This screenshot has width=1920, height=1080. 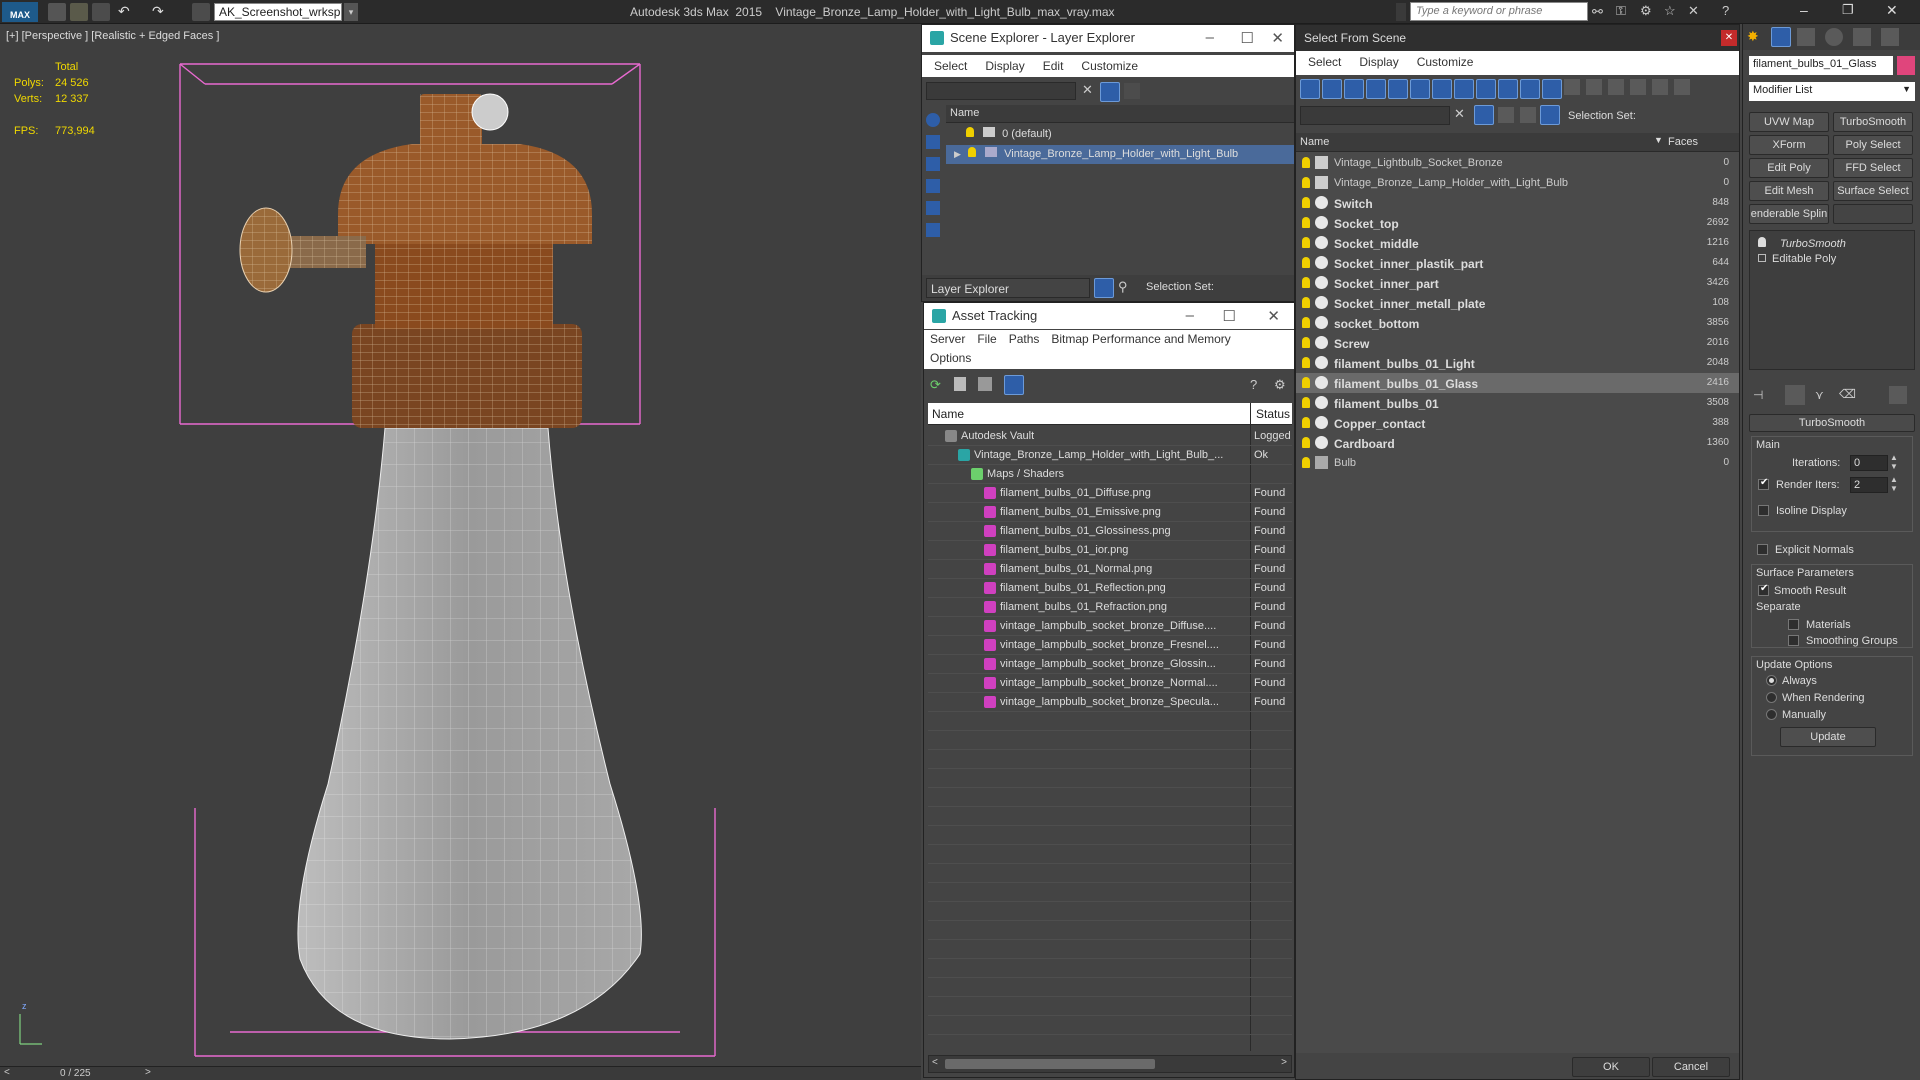 What do you see at coordinates (1110, 436) in the screenshot?
I see `asset-row: Autodesk Vault Logged` at bounding box center [1110, 436].